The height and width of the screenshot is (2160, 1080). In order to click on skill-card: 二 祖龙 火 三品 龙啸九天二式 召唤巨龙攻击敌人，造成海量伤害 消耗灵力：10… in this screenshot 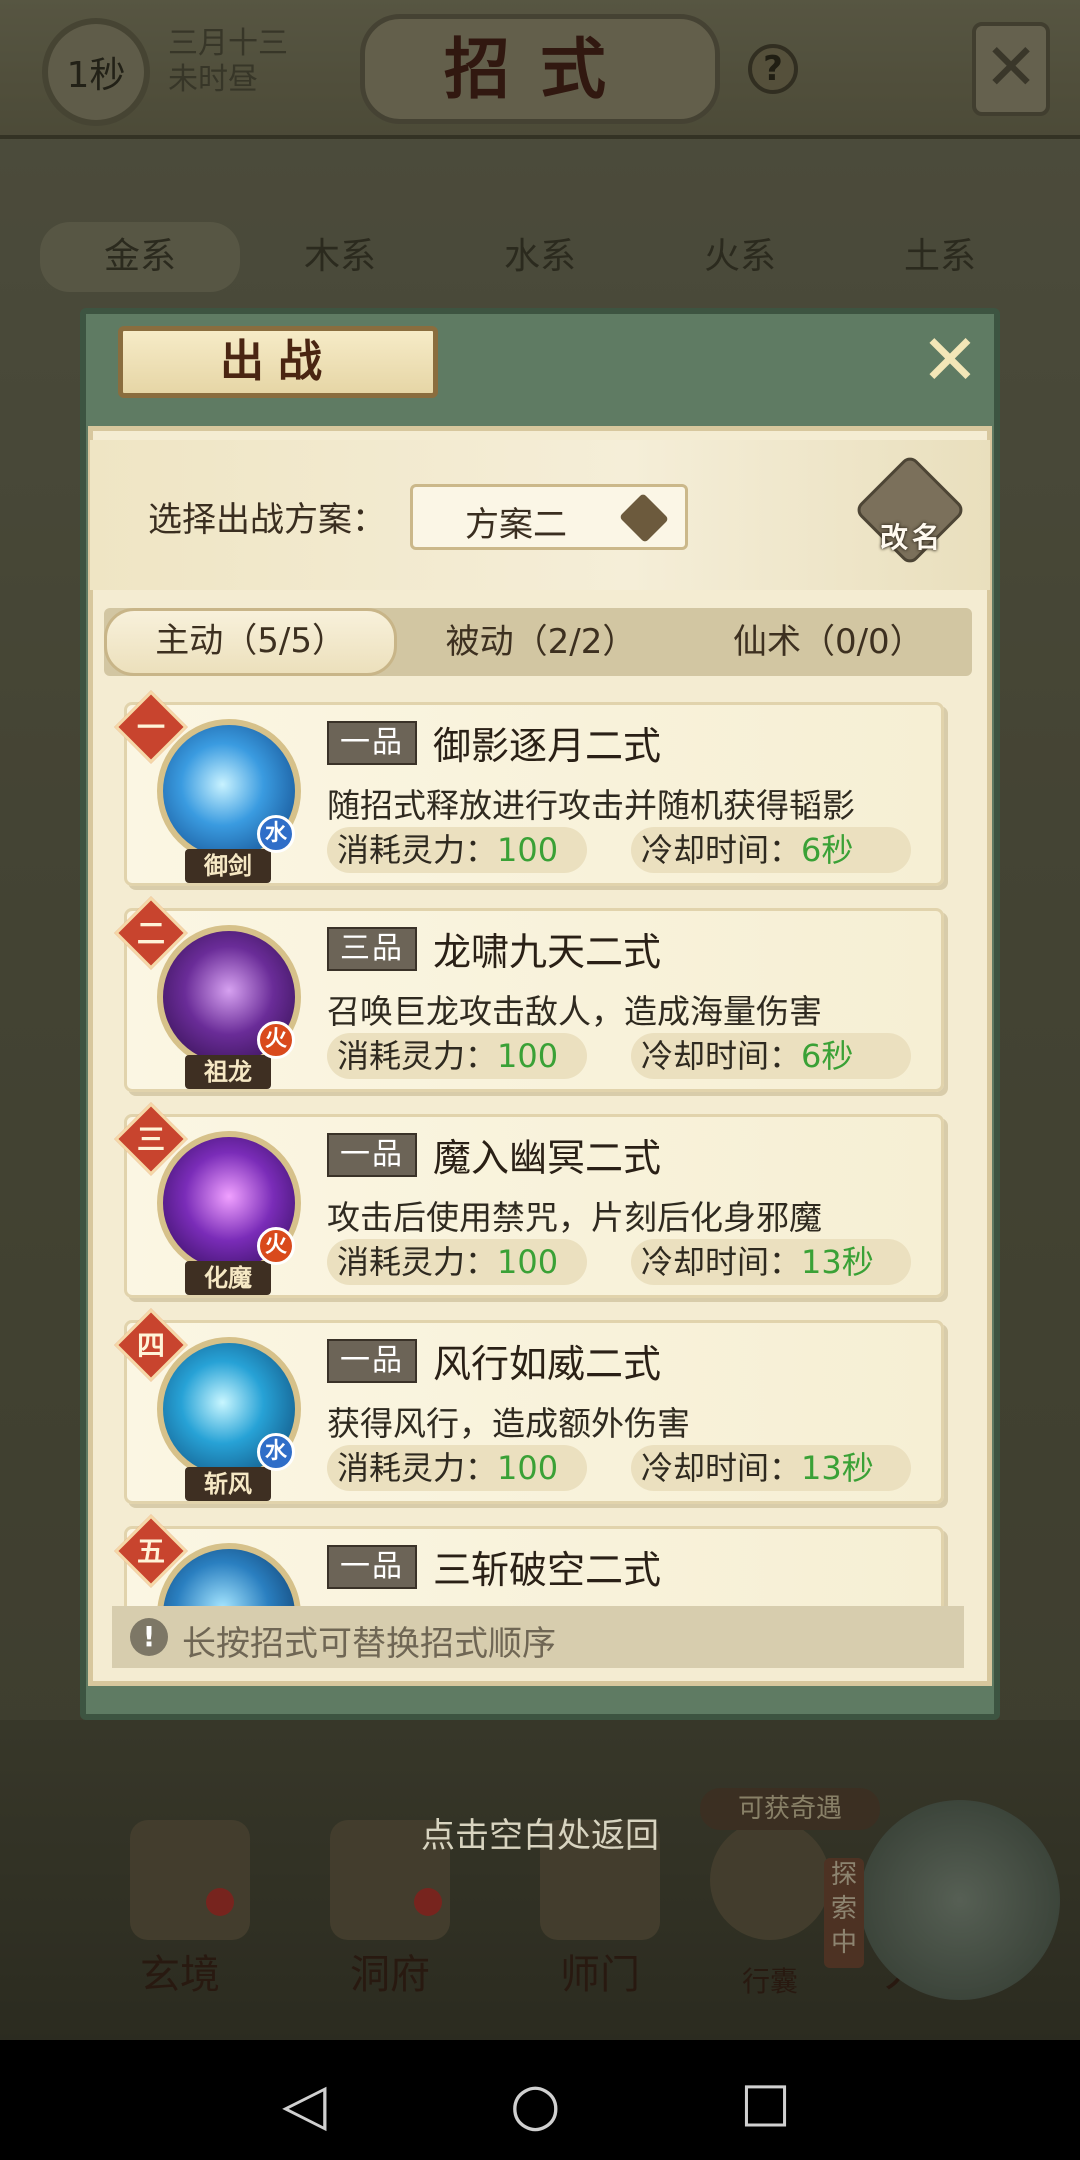, I will do `click(529, 994)`.